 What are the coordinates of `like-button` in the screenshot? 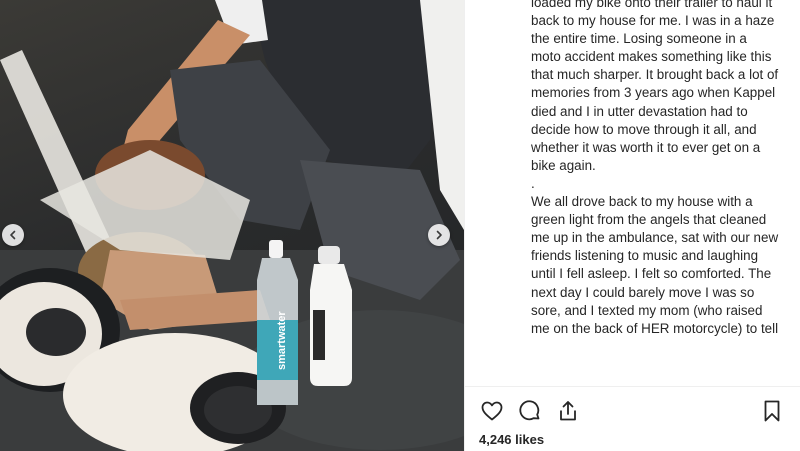 It's located at (492, 411).